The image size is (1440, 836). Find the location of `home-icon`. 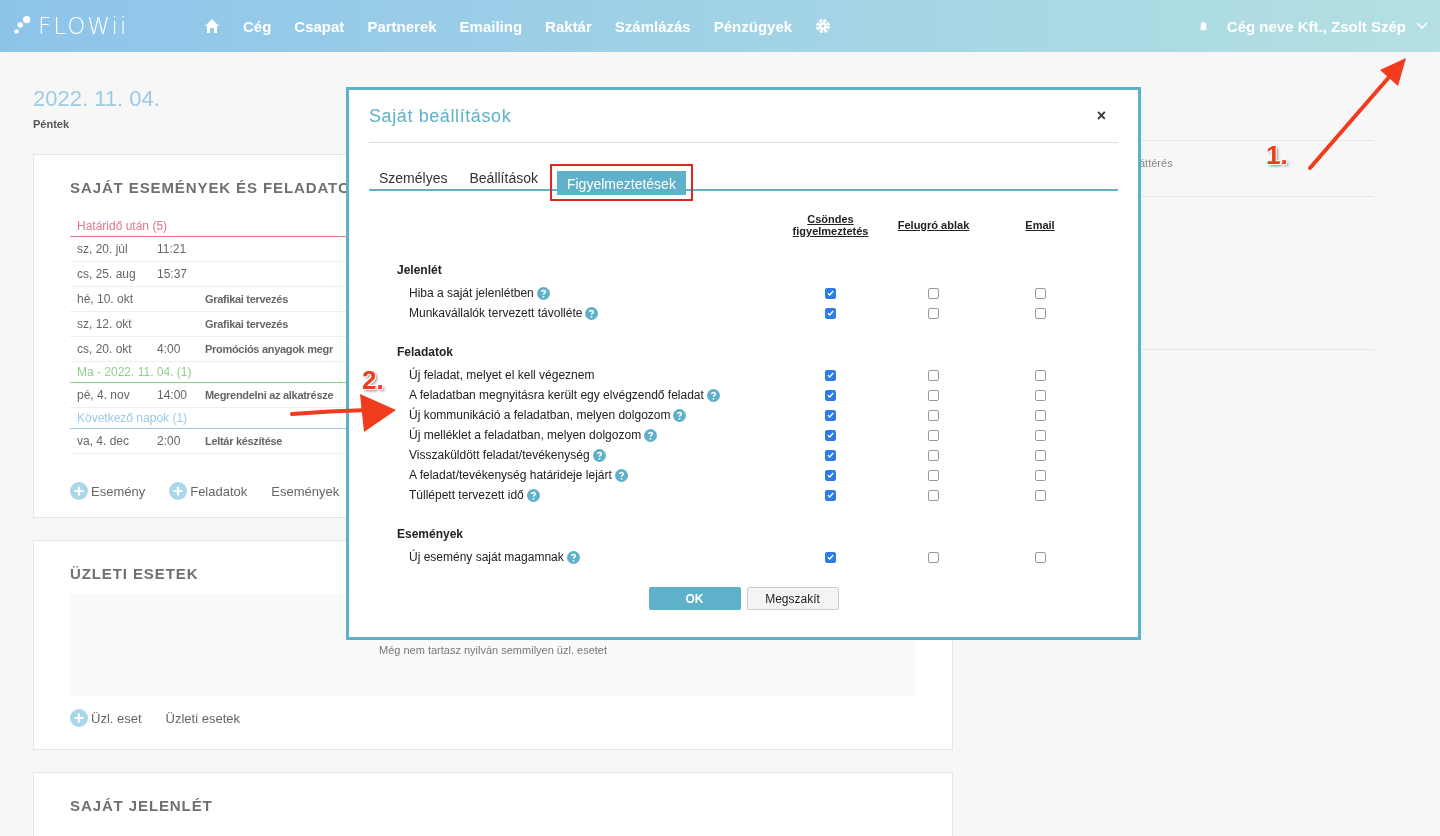

home-icon is located at coordinates (212, 26).